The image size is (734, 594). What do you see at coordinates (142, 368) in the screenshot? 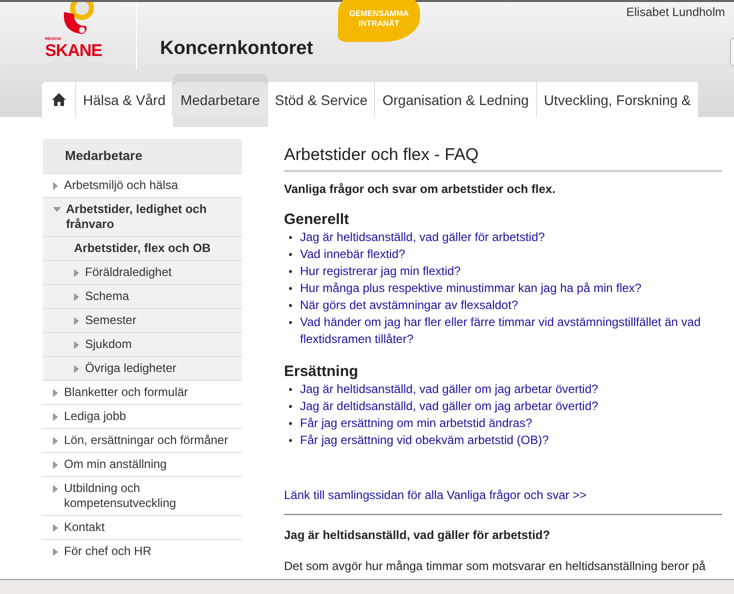
I see `sidebar-subitem: Övriga ledigheter` at bounding box center [142, 368].